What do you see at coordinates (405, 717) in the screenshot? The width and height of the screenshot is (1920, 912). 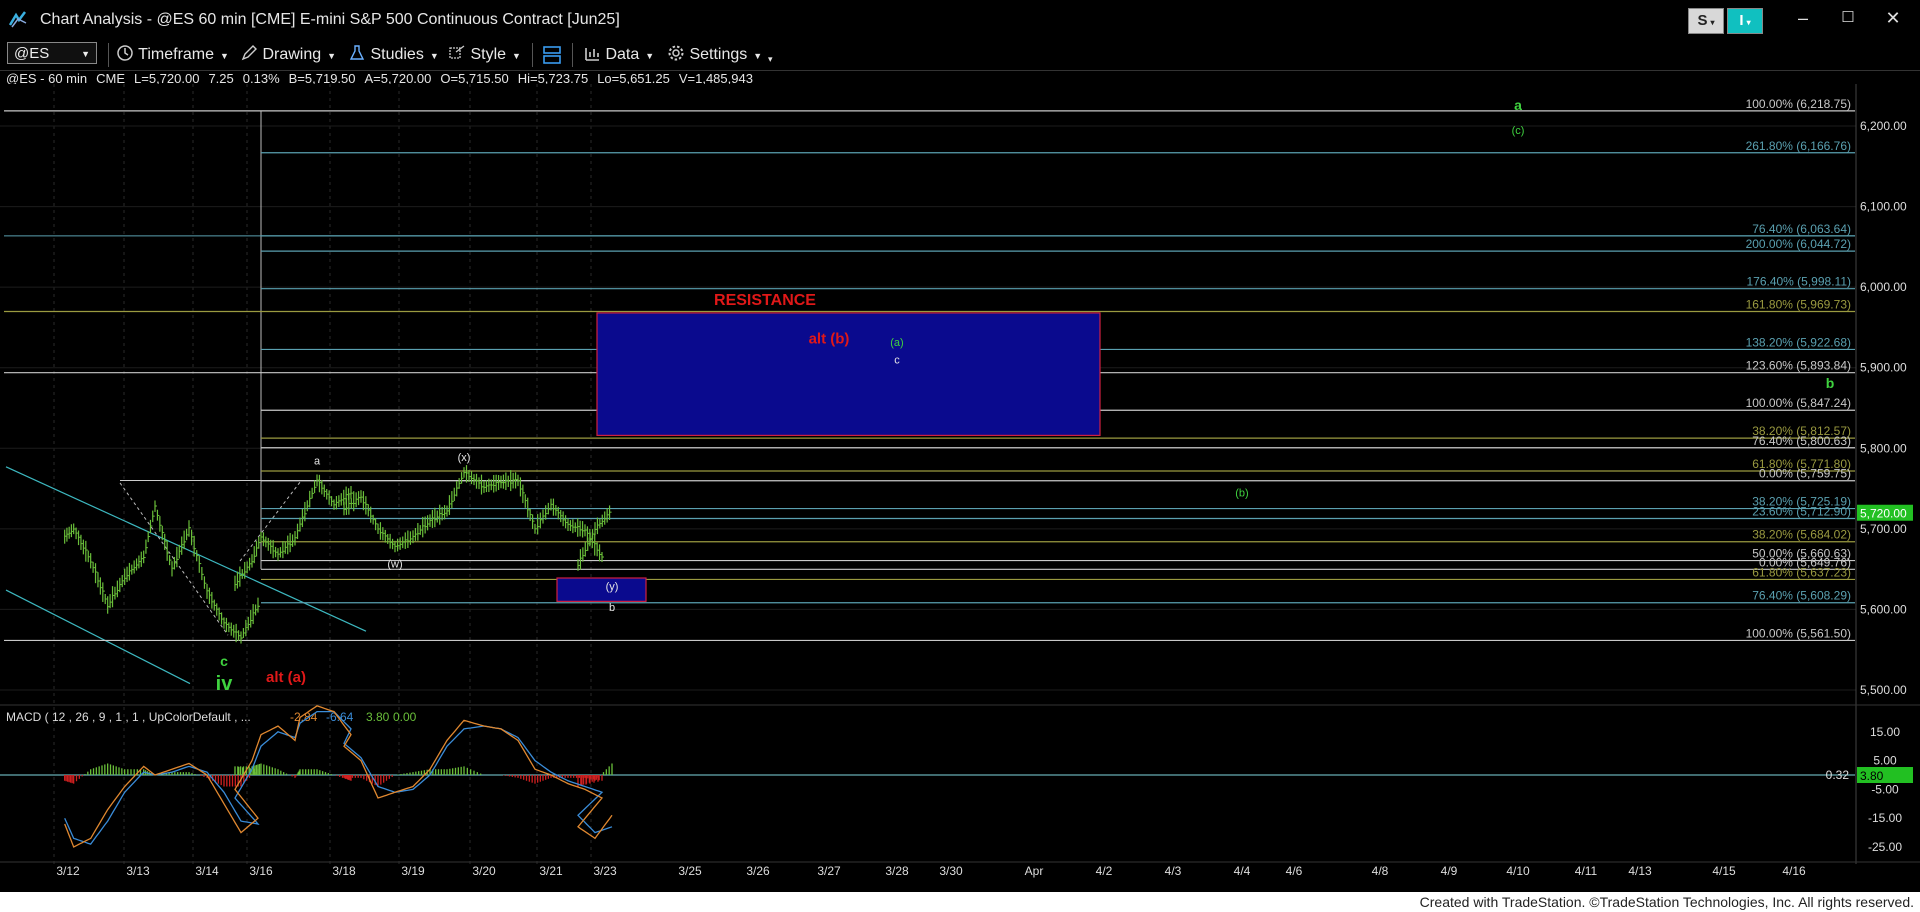 I see `macd-zero-value: 0.00` at bounding box center [405, 717].